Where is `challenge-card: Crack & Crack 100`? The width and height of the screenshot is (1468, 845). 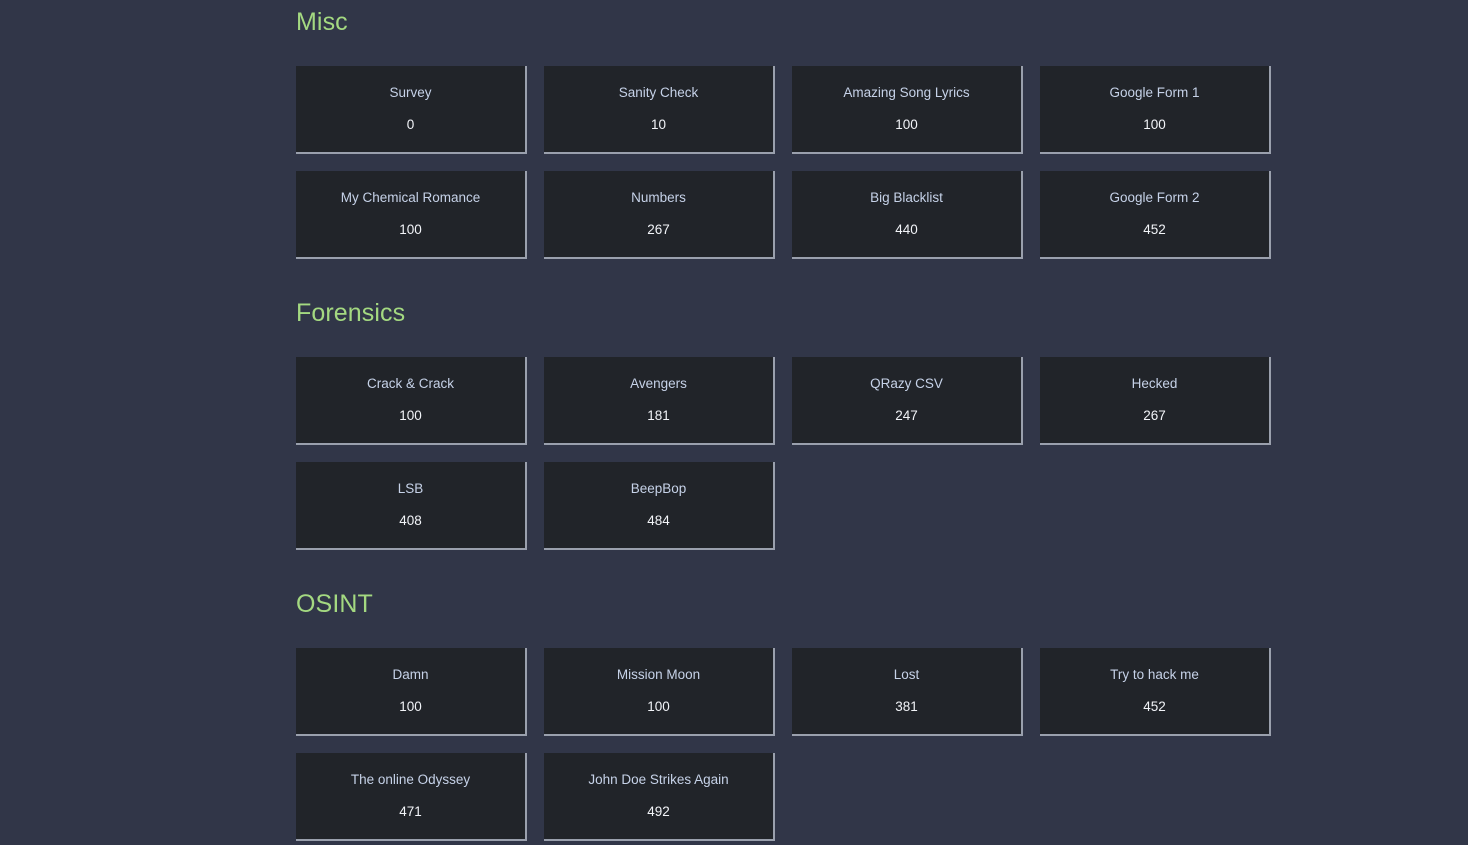
challenge-card: Crack & Crack 100 is located at coordinates (411, 401).